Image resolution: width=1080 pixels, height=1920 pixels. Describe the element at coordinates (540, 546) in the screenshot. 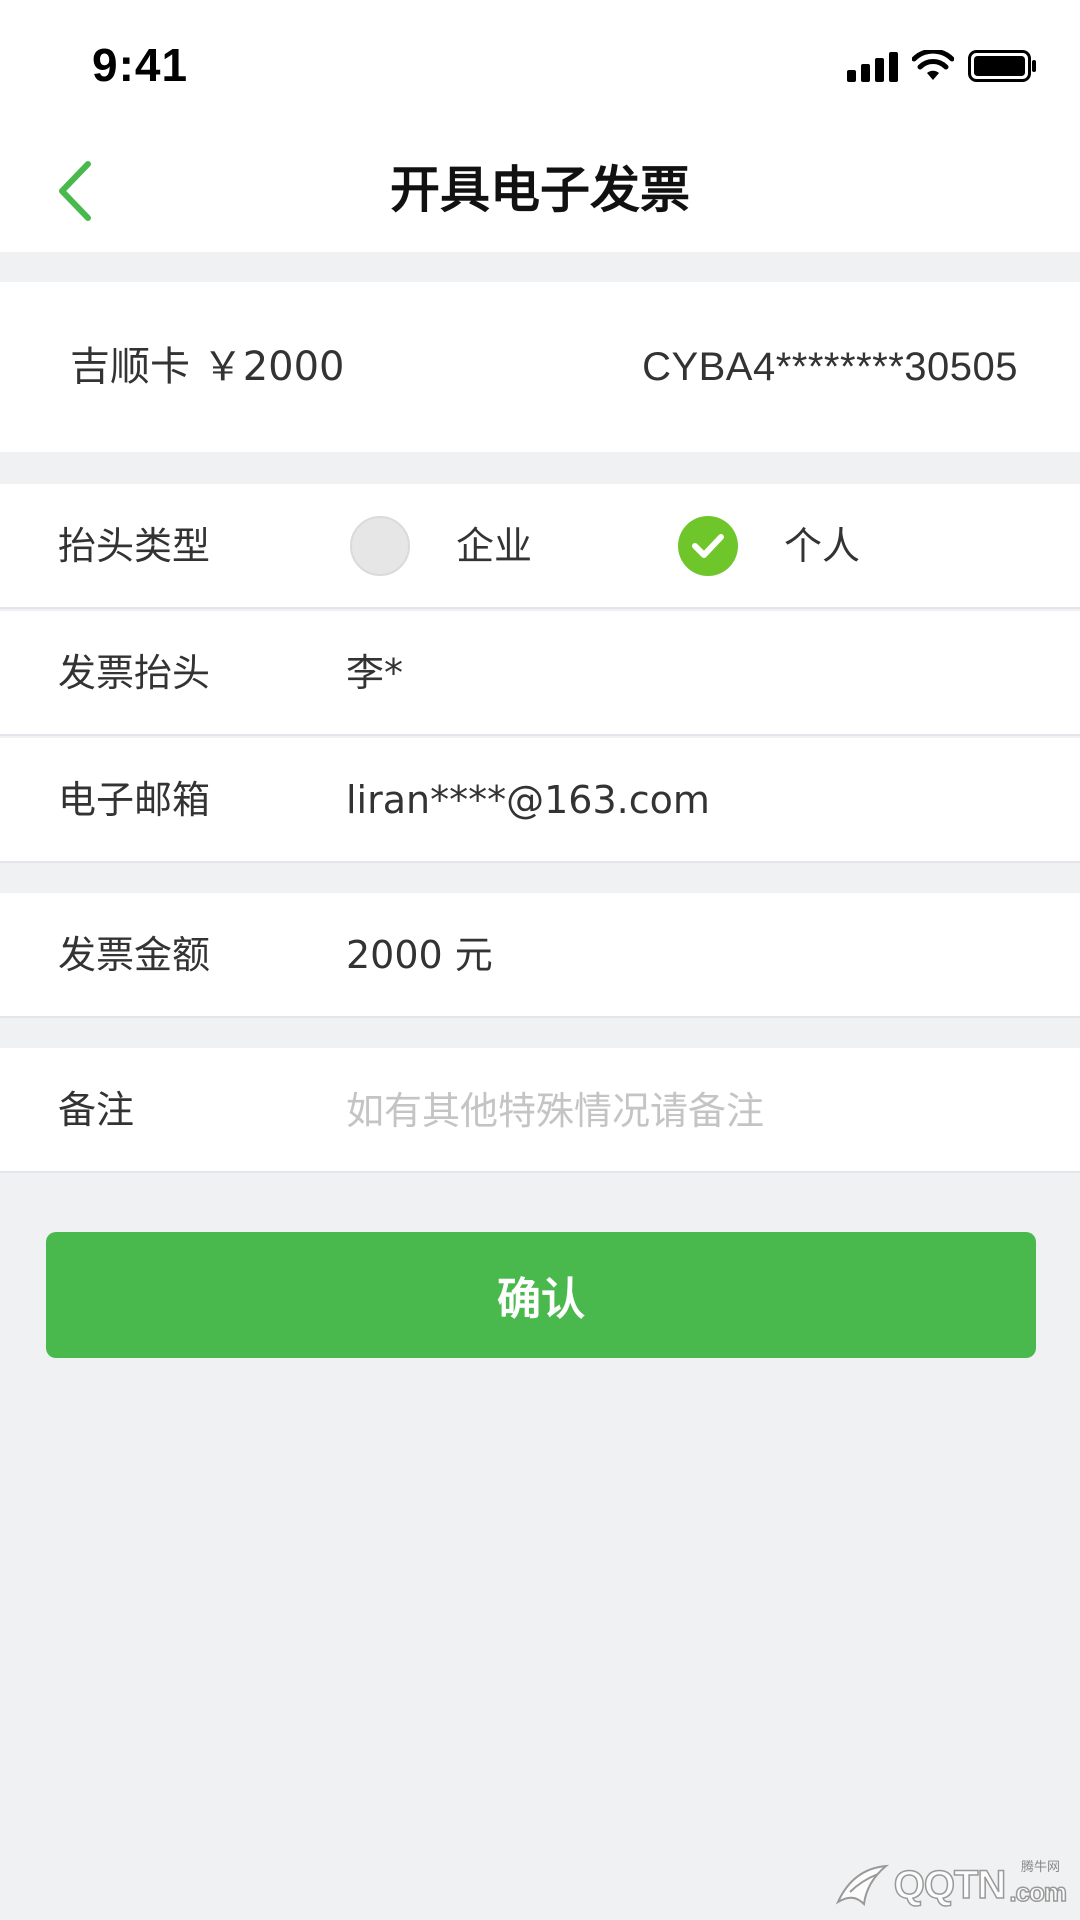

I see `title-type-row: 抬头类型 企业 个人` at that location.